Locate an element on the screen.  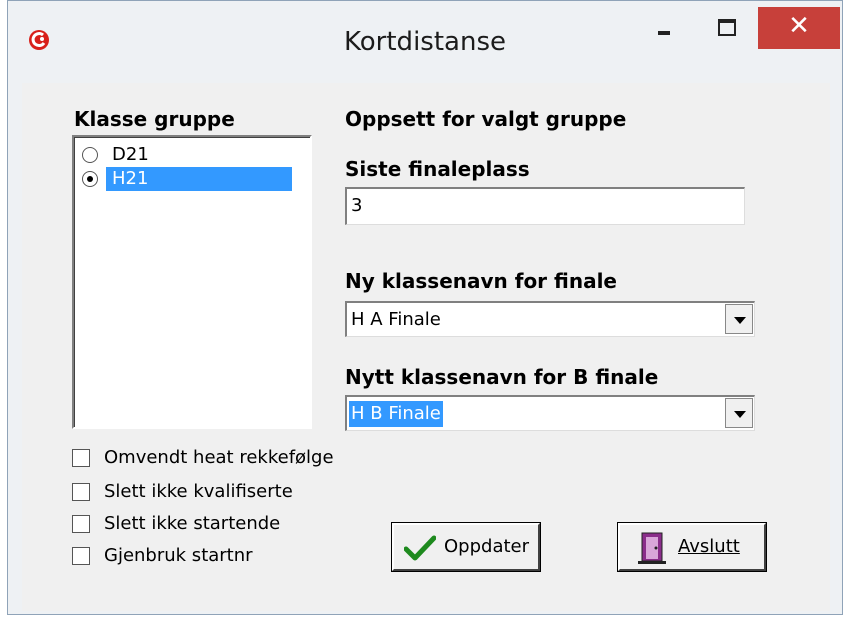
radio-selected-dot is located at coordinates (90, 179).